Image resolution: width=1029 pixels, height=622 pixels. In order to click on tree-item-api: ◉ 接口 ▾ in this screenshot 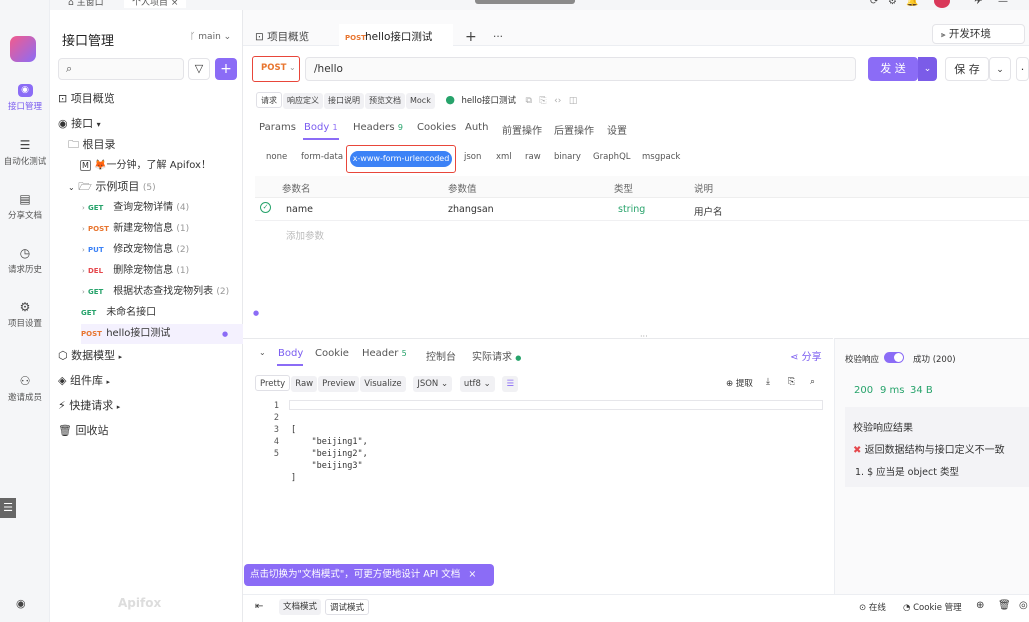, I will do `click(154, 124)`.